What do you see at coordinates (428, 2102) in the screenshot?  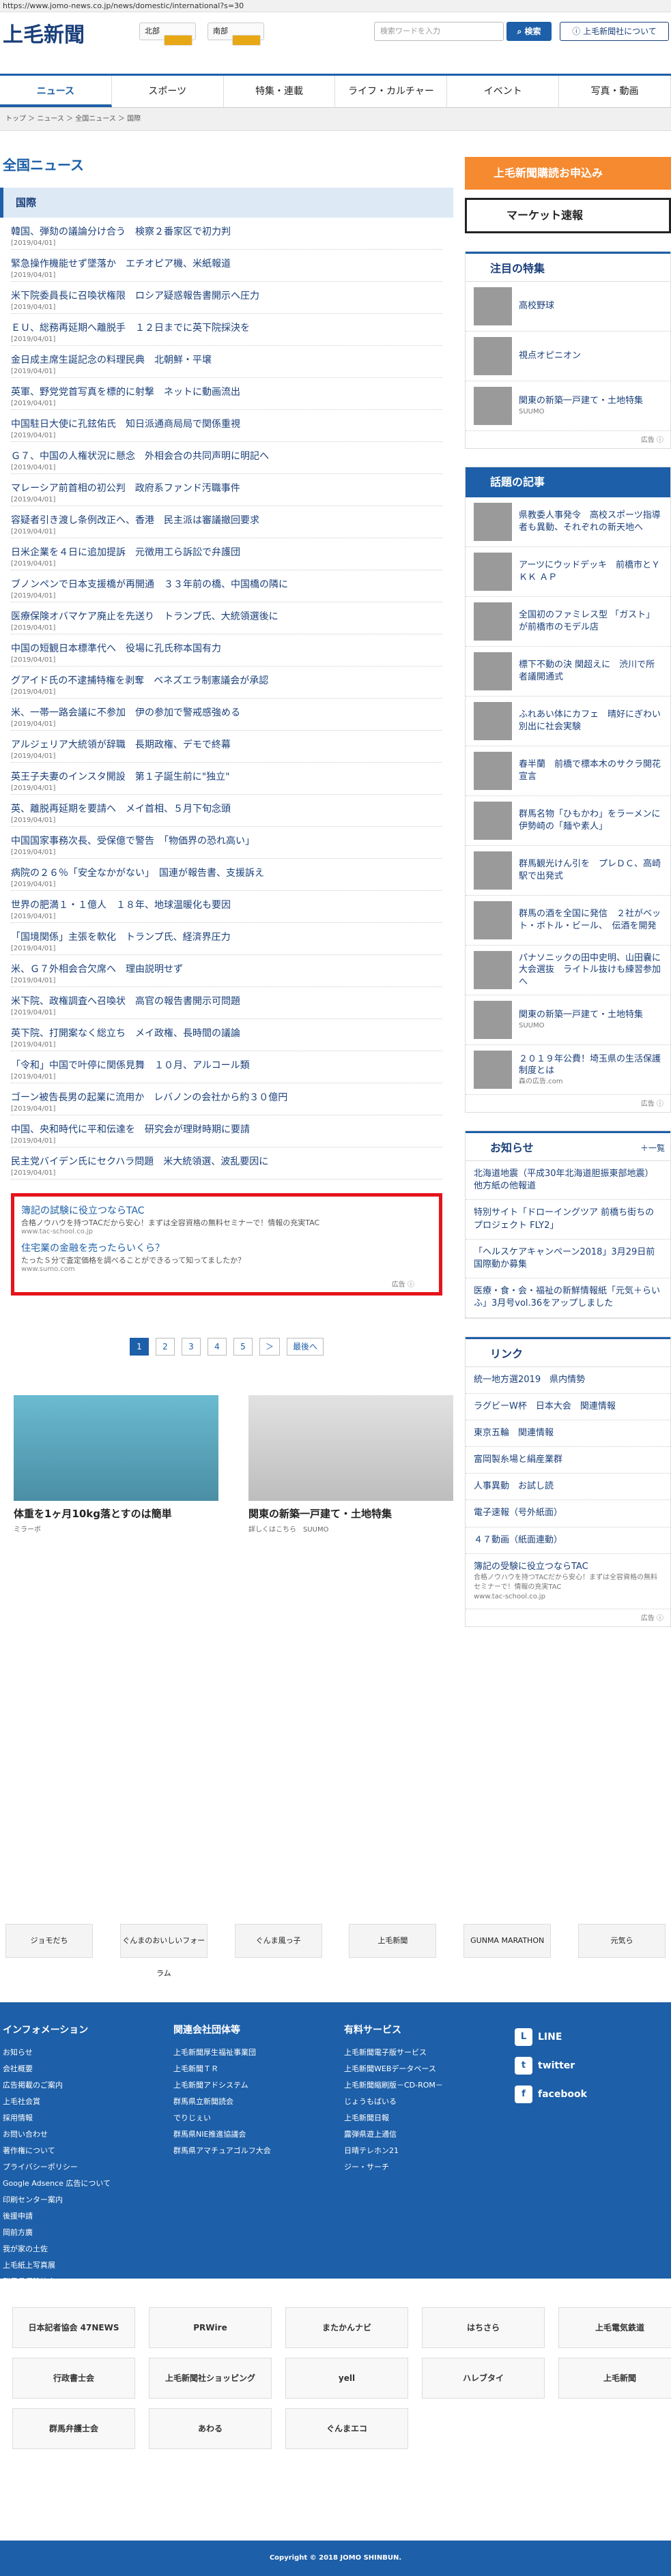 I see `footer-link: じょうもばいる` at bounding box center [428, 2102].